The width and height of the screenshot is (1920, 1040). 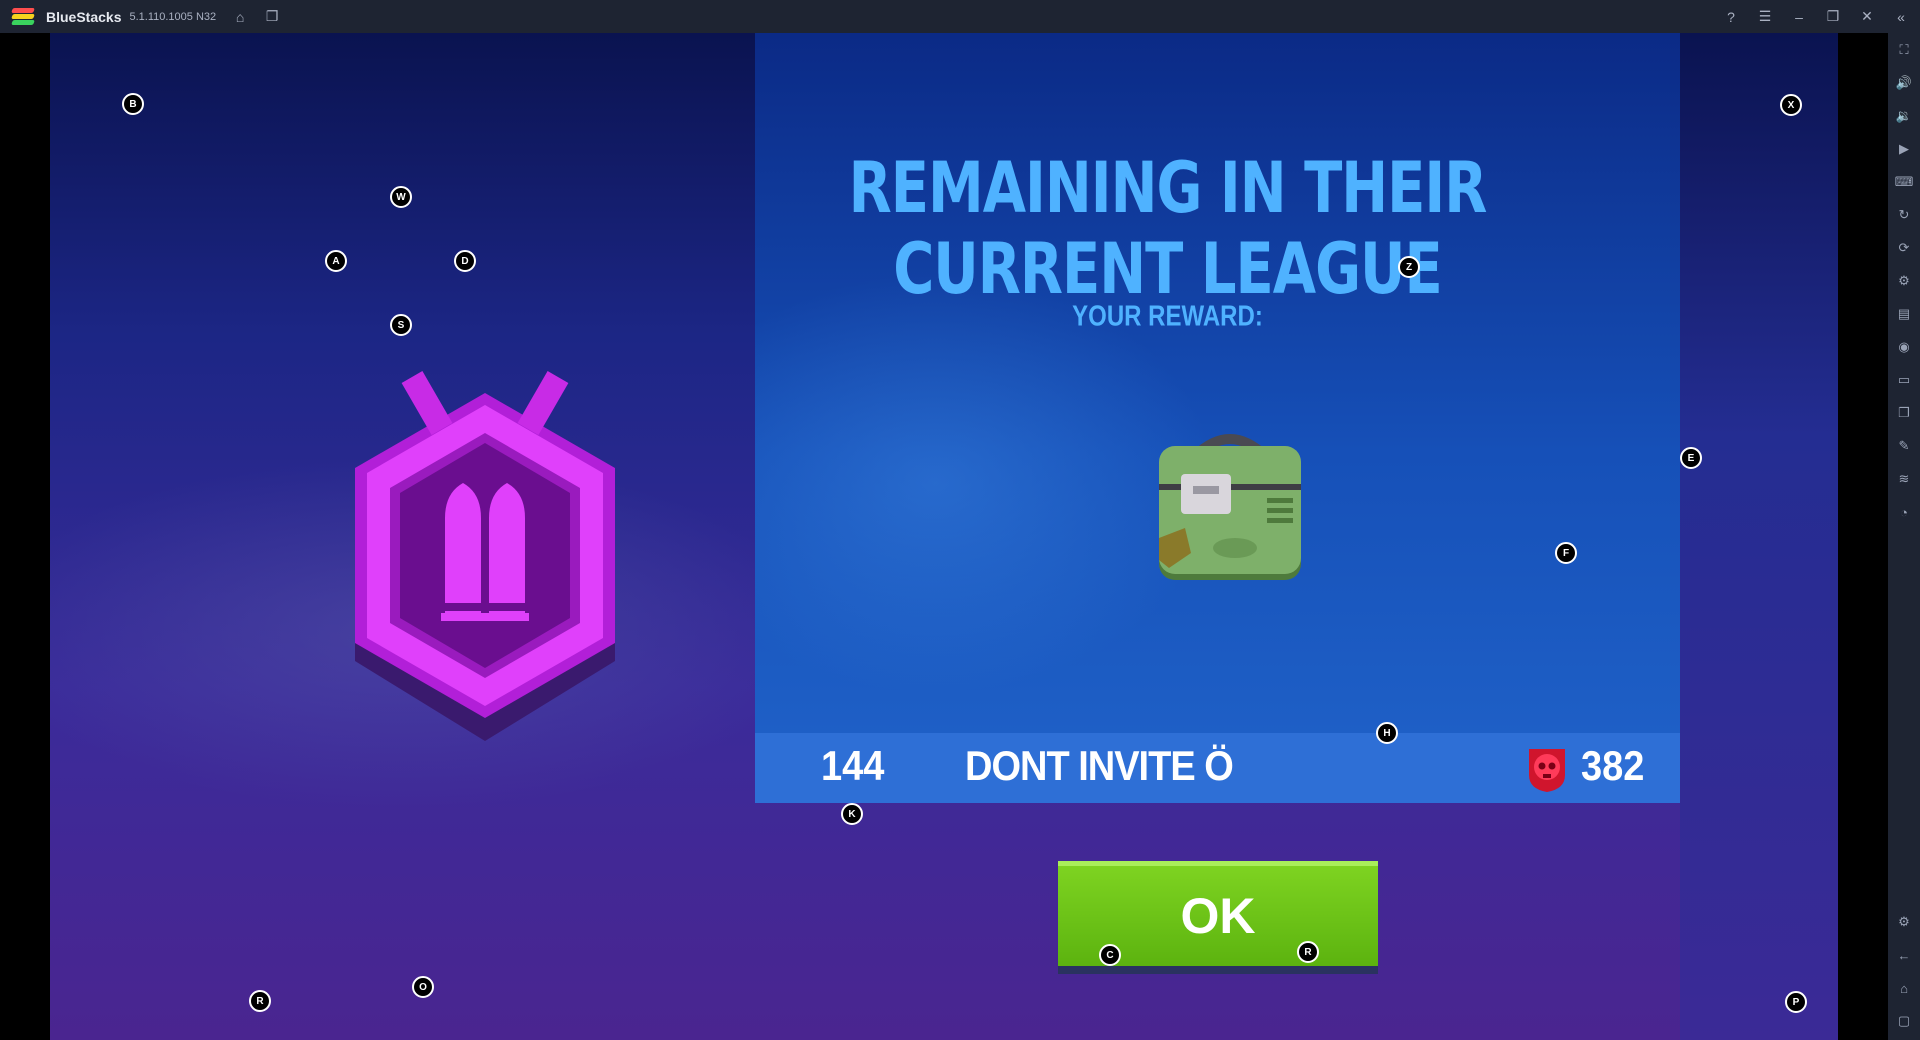 What do you see at coordinates (336, 261) in the screenshot?
I see `keymap-marker-a: A` at bounding box center [336, 261].